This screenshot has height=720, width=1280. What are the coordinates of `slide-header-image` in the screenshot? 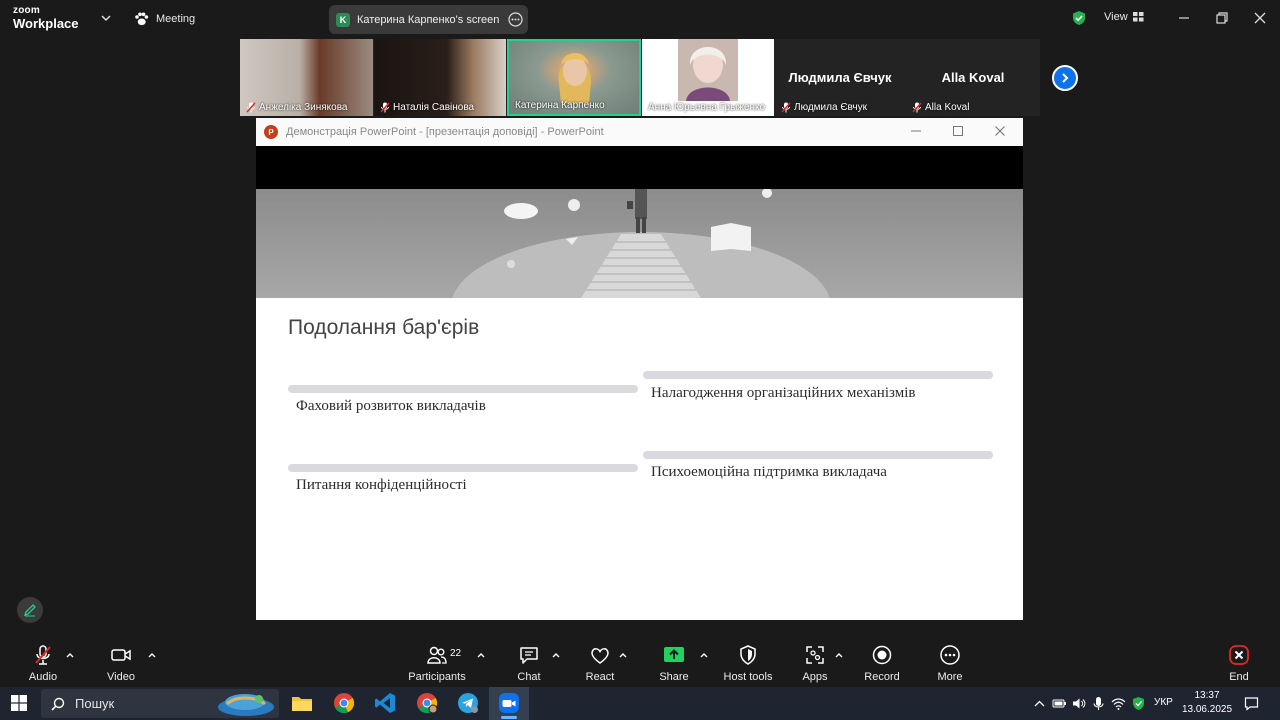 It's located at (639, 243).